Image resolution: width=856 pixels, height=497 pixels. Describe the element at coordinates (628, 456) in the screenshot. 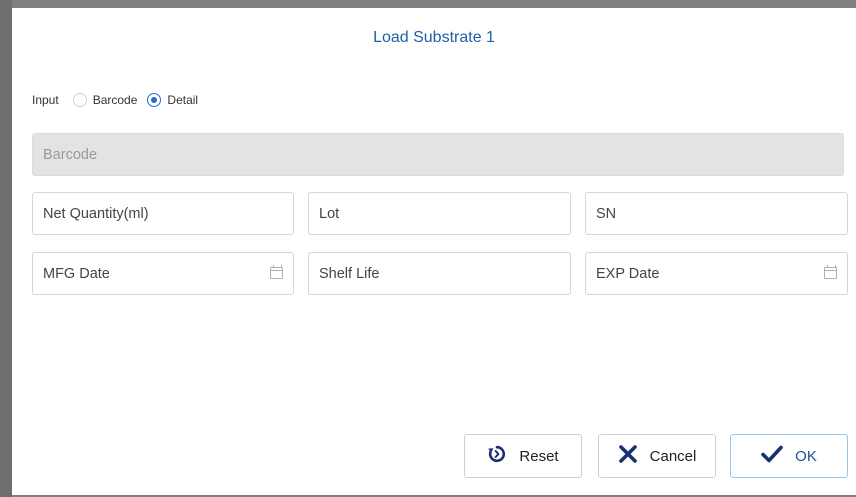

I see `close-icon` at that location.